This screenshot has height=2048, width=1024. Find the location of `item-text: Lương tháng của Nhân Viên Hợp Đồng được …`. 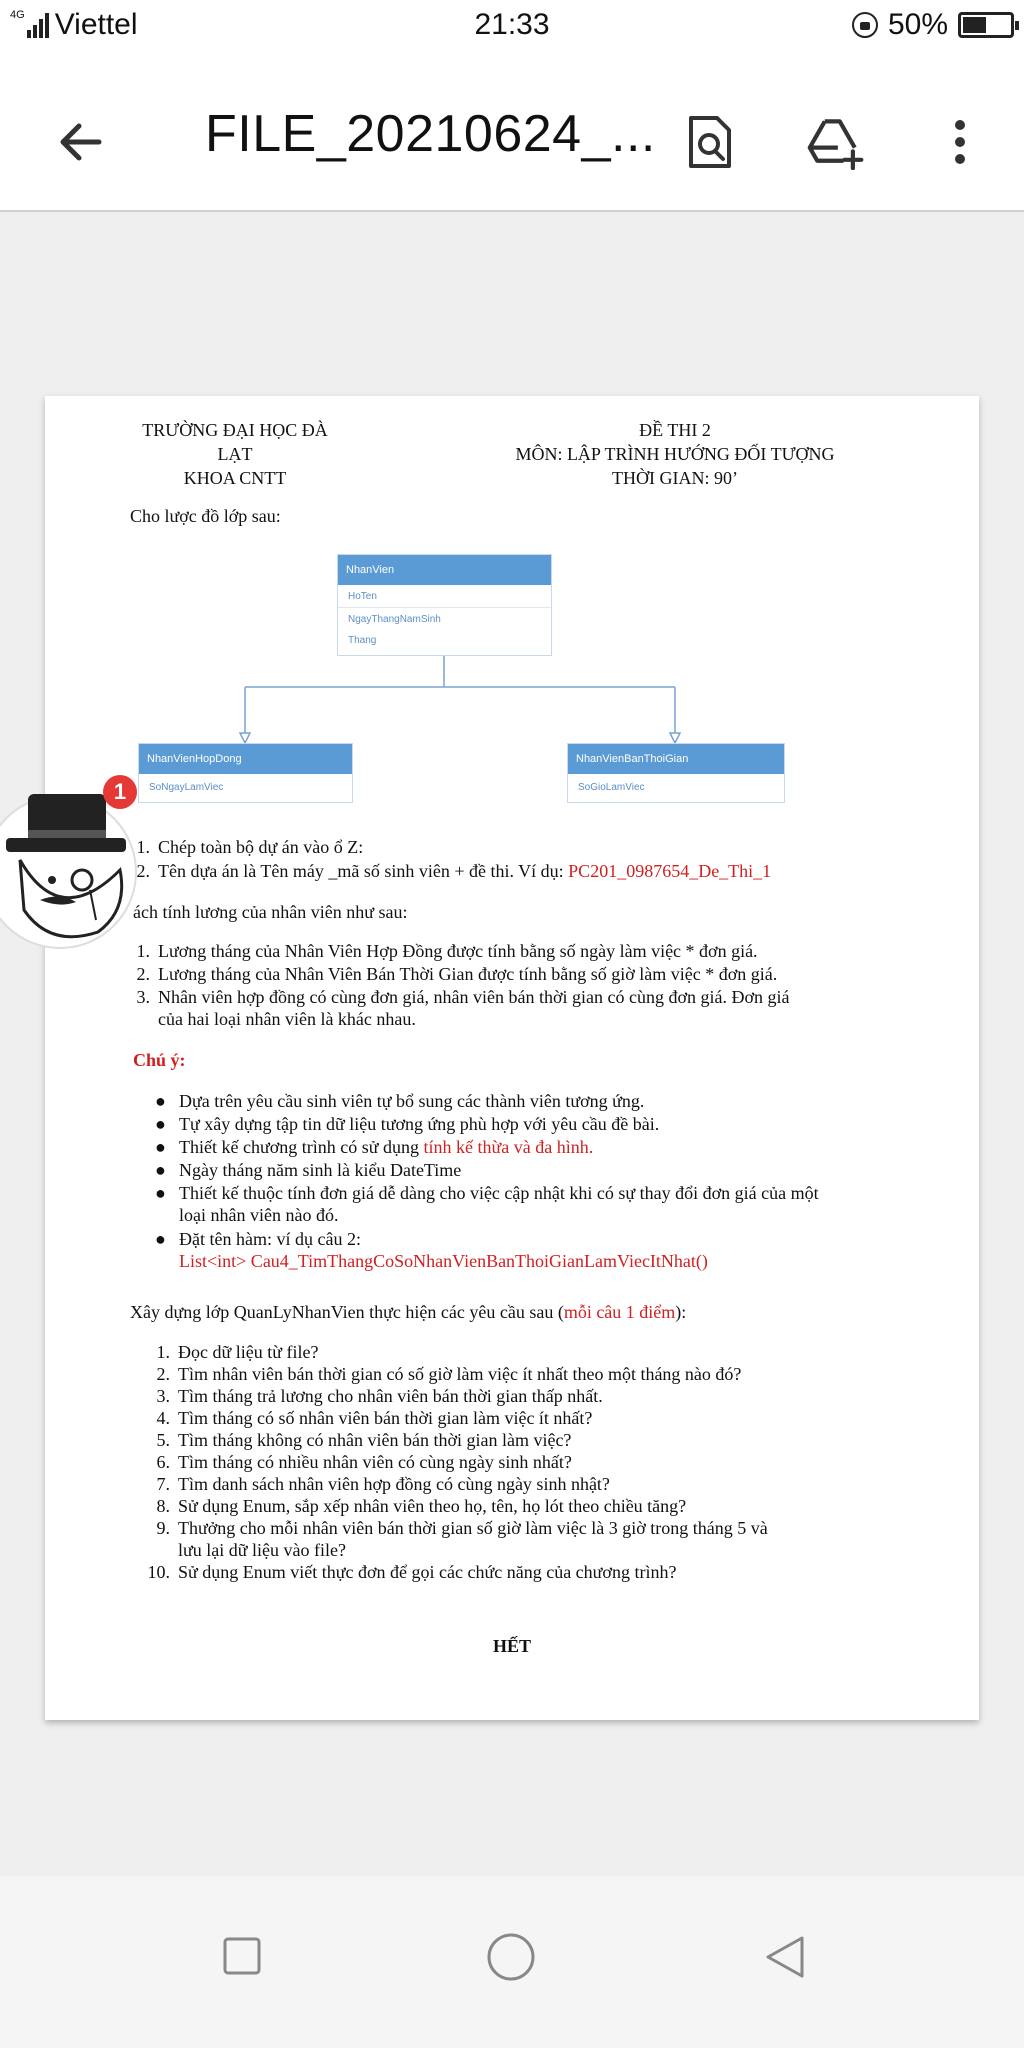

item-text: Lương tháng của Nhân Viên Hợp Đồng được … is located at coordinates (458, 951).